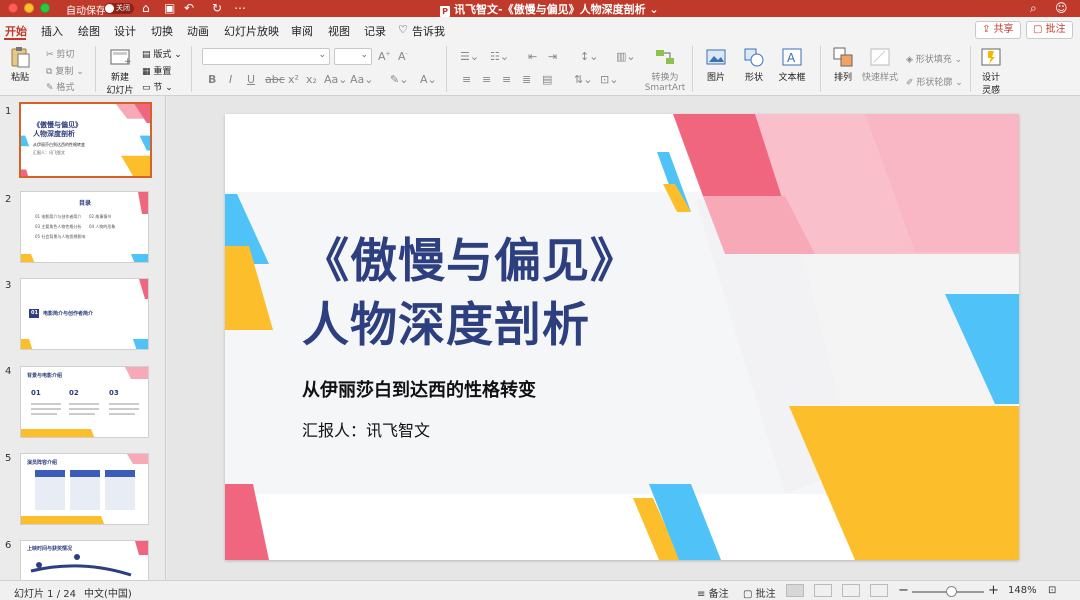 The image size is (1080, 600). What do you see at coordinates (8, 545) in the screenshot?
I see `thumb-number: 6` at bounding box center [8, 545].